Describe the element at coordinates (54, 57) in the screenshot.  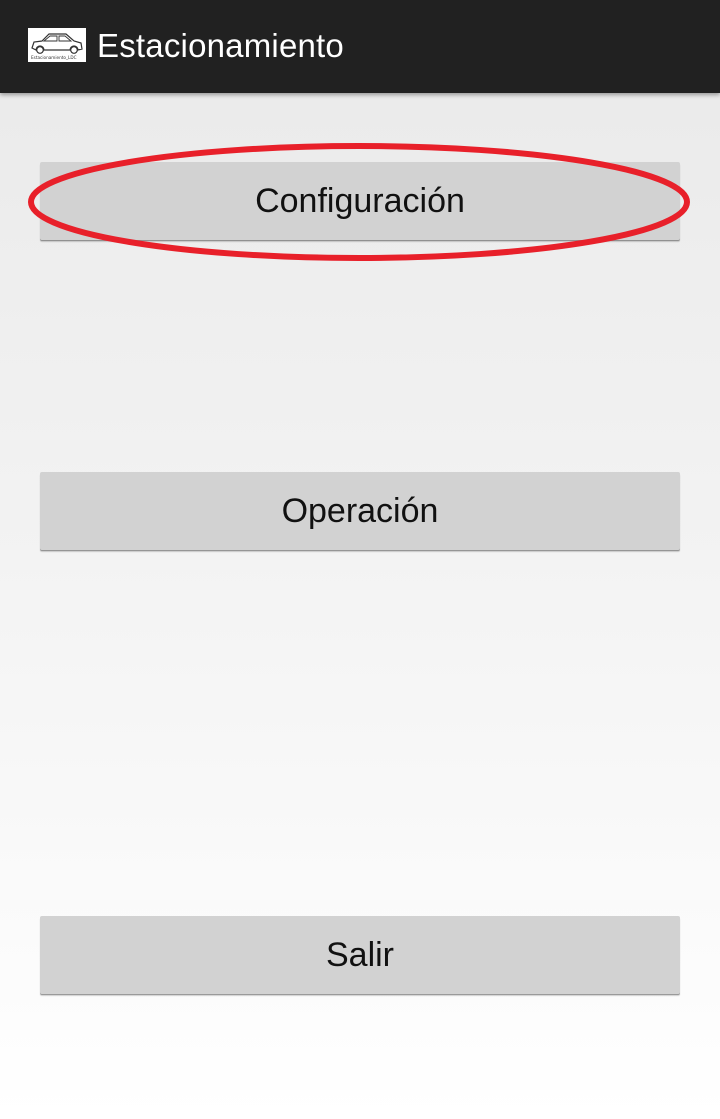
I see `icon-caption: Estacionamiento_LDC` at that location.